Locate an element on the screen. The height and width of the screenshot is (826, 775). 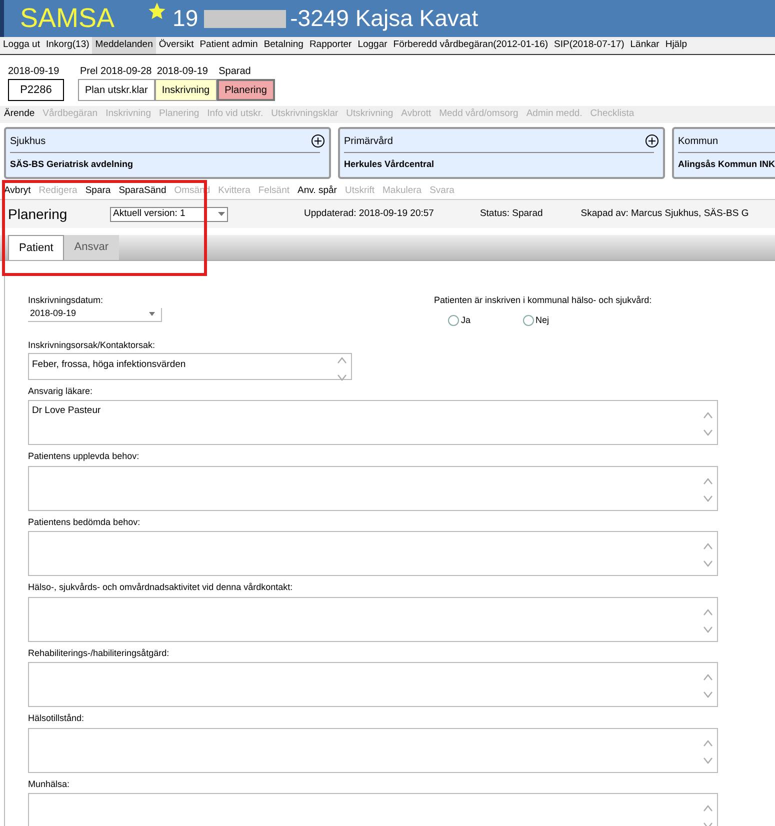
step-button: Planering is located at coordinates (245, 90).